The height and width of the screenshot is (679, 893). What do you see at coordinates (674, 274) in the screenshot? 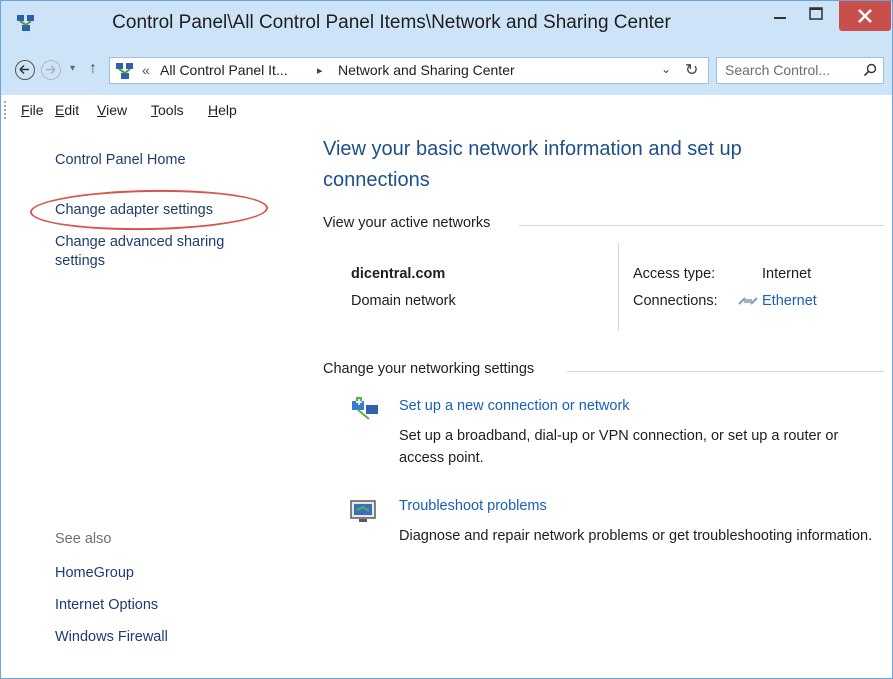
I see `access-type-label: Access type:` at bounding box center [674, 274].